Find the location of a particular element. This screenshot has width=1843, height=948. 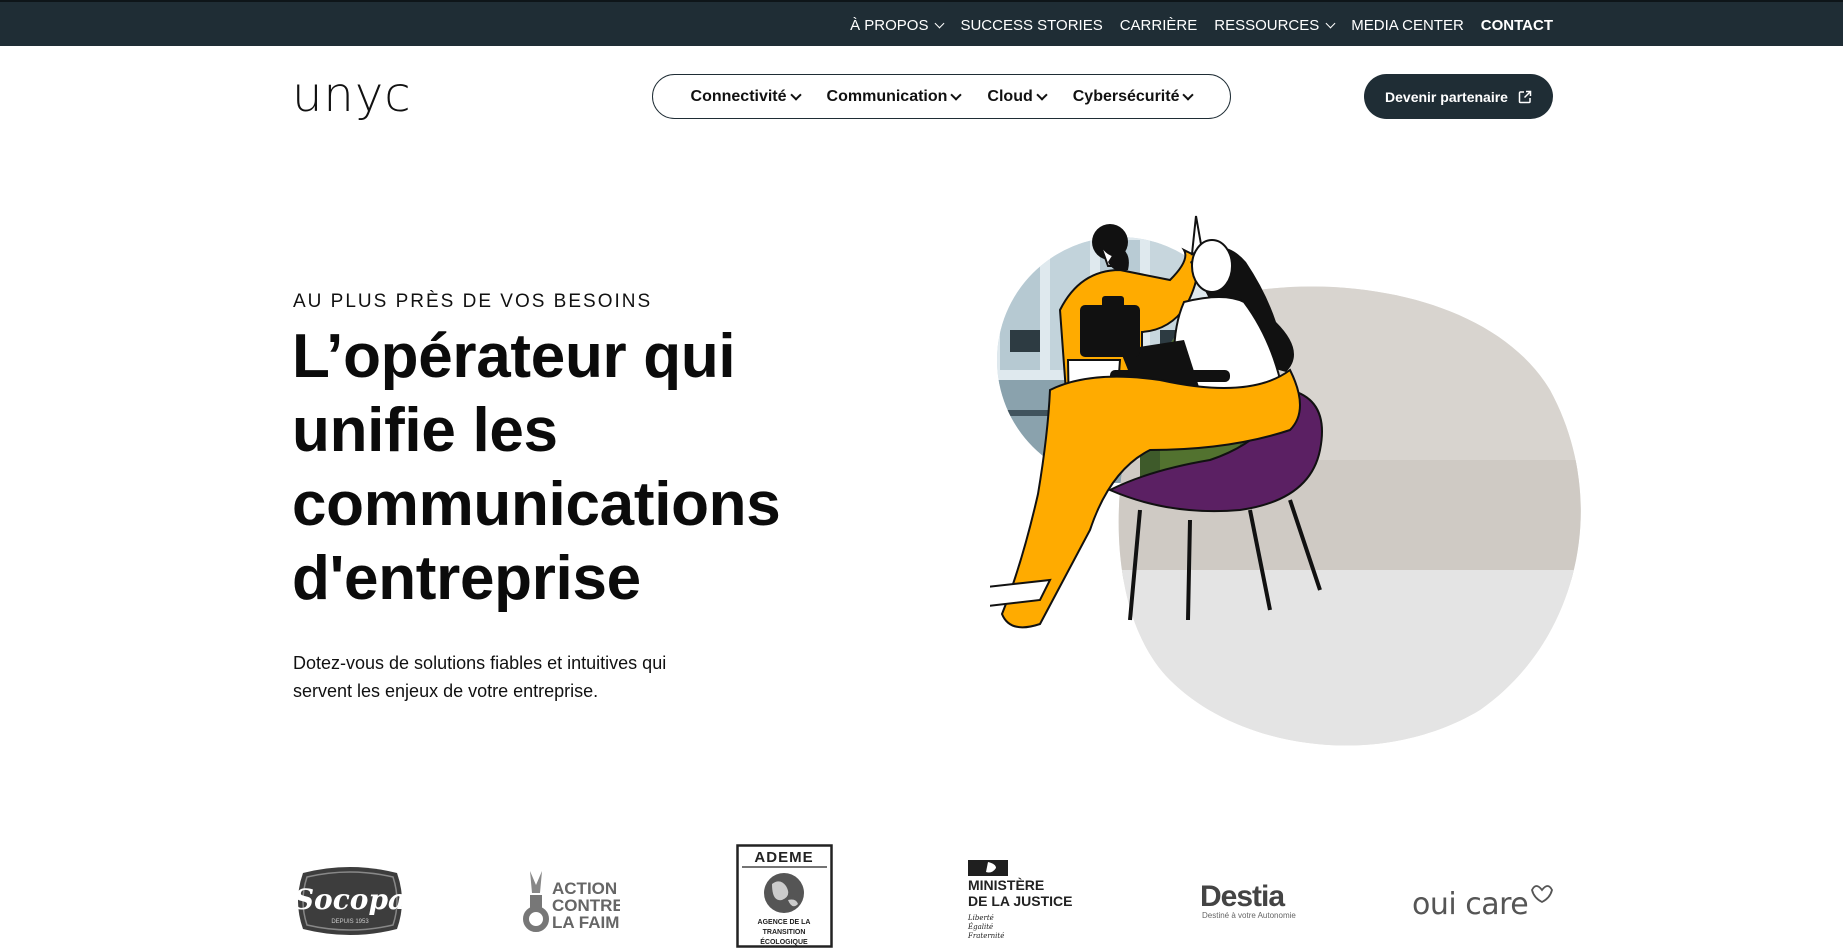

mainnav-cloud: Cloud is located at coordinates (1017, 97).